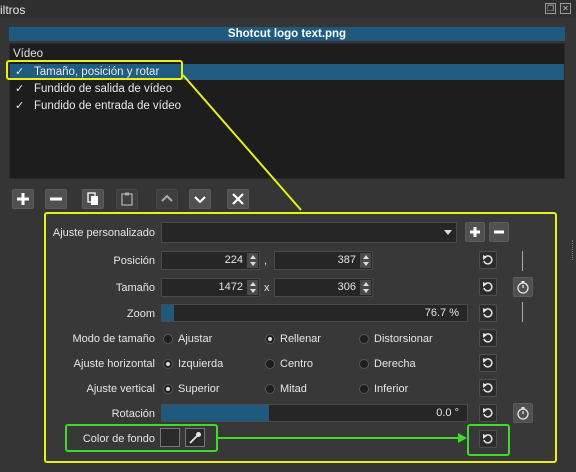 This screenshot has height=472, width=576. Describe the element at coordinates (242, 142) in the screenshot. I see `annotation-connector-line` at that location.